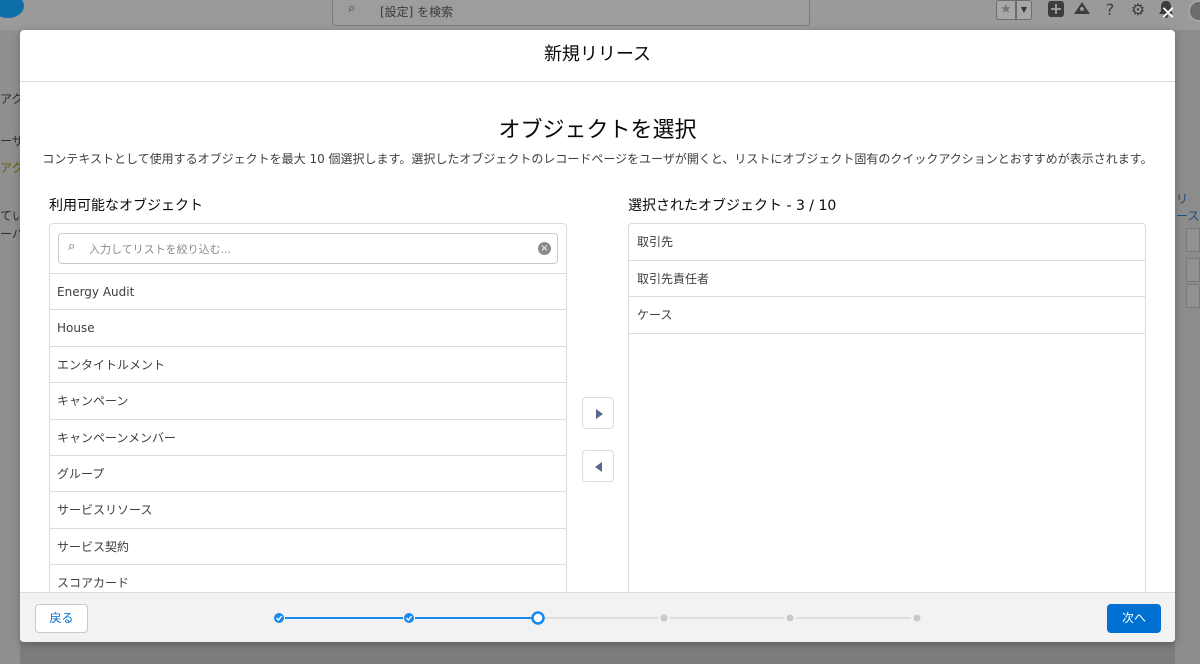 The height and width of the screenshot is (664, 1200). What do you see at coordinates (417, 12) in the screenshot?
I see `global-search-placeholder: [設定] を検索` at bounding box center [417, 12].